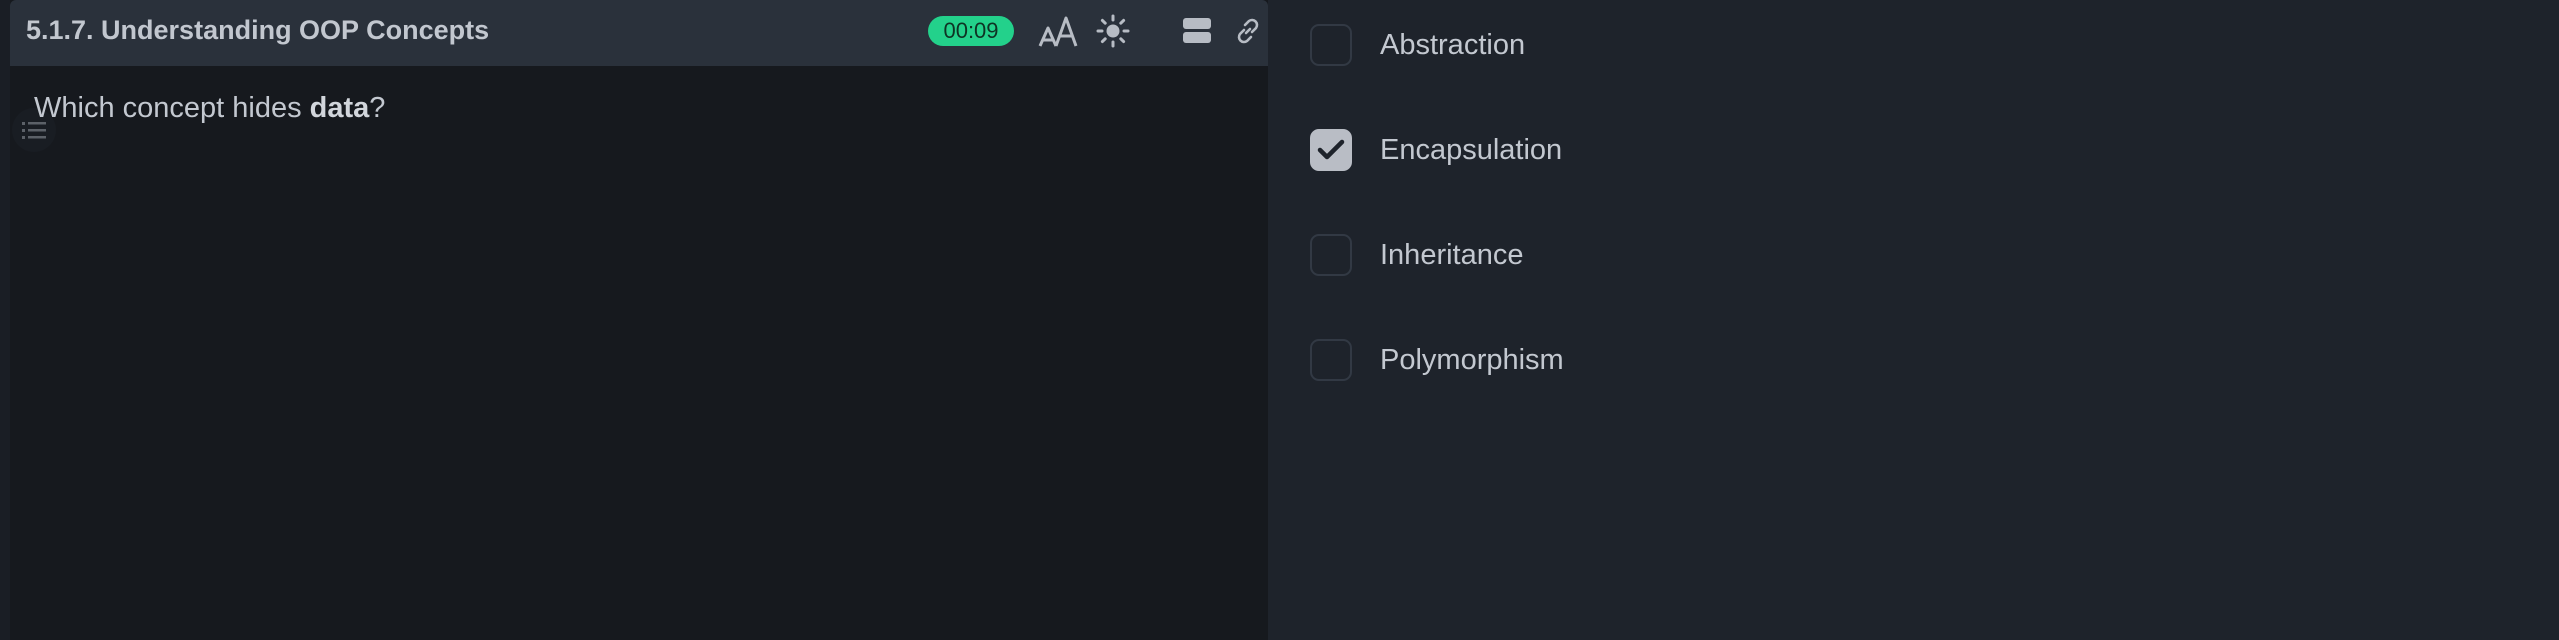  I want to click on option-polymorphism: Polymorphism, so click(1437, 360).